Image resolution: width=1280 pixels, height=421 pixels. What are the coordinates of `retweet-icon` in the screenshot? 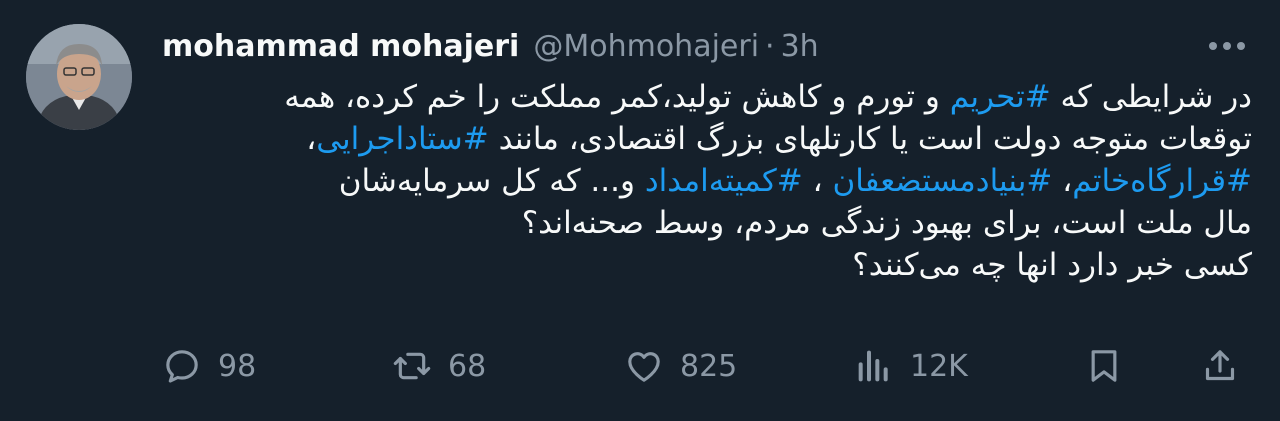 It's located at (412, 366).